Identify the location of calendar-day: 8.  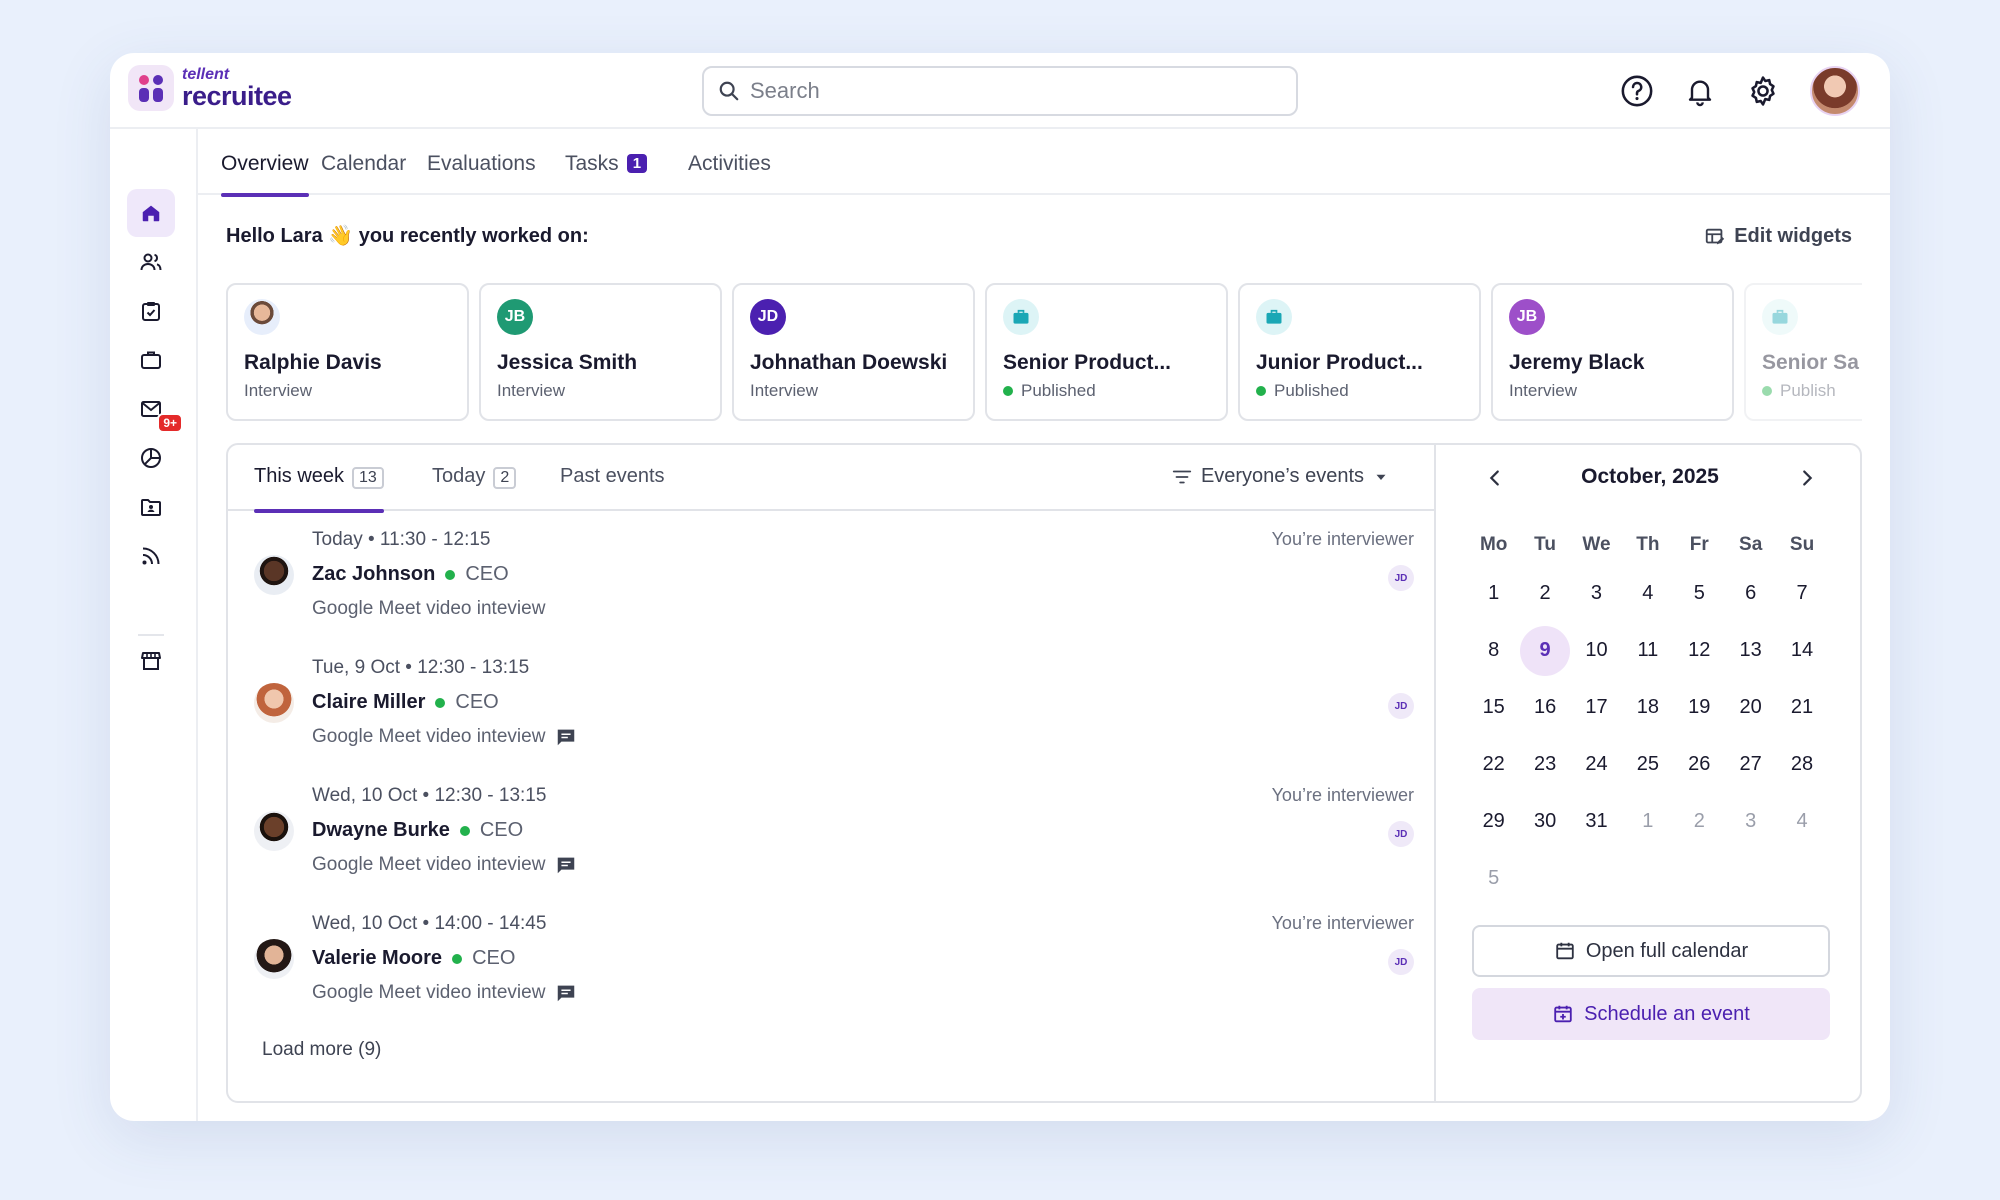
(1493, 650).